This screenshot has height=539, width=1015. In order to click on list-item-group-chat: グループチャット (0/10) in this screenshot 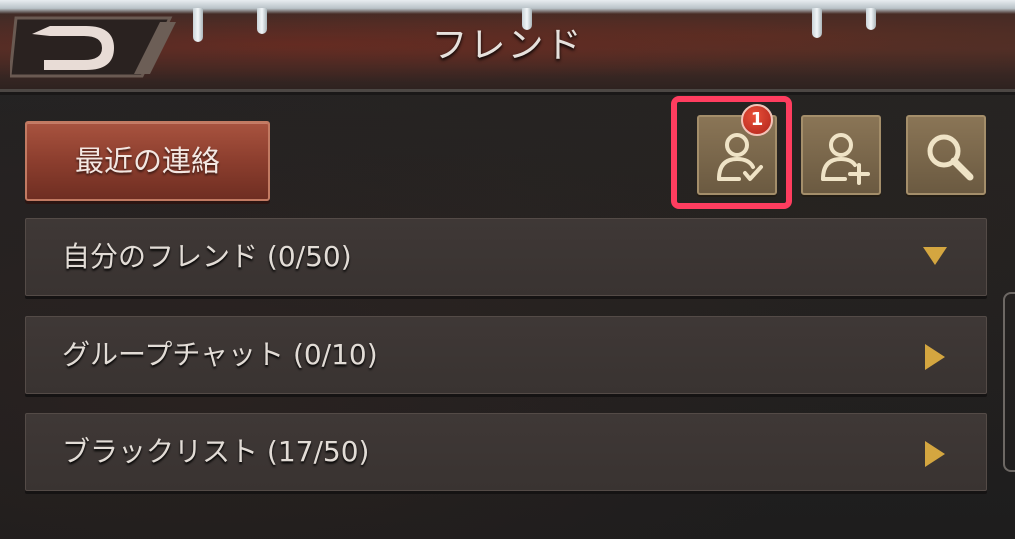, I will do `click(506, 355)`.